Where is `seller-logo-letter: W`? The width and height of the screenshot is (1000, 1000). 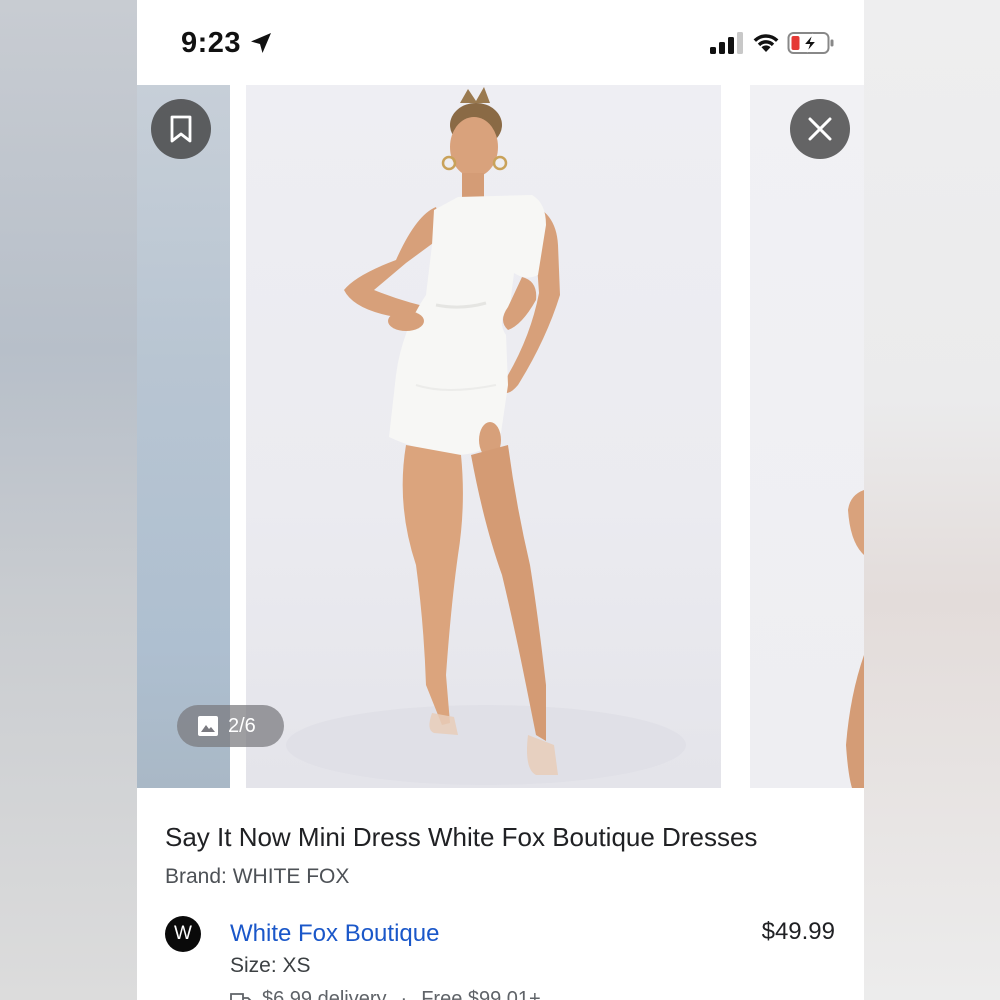 seller-logo-letter: W is located at coordinates (183, 933).